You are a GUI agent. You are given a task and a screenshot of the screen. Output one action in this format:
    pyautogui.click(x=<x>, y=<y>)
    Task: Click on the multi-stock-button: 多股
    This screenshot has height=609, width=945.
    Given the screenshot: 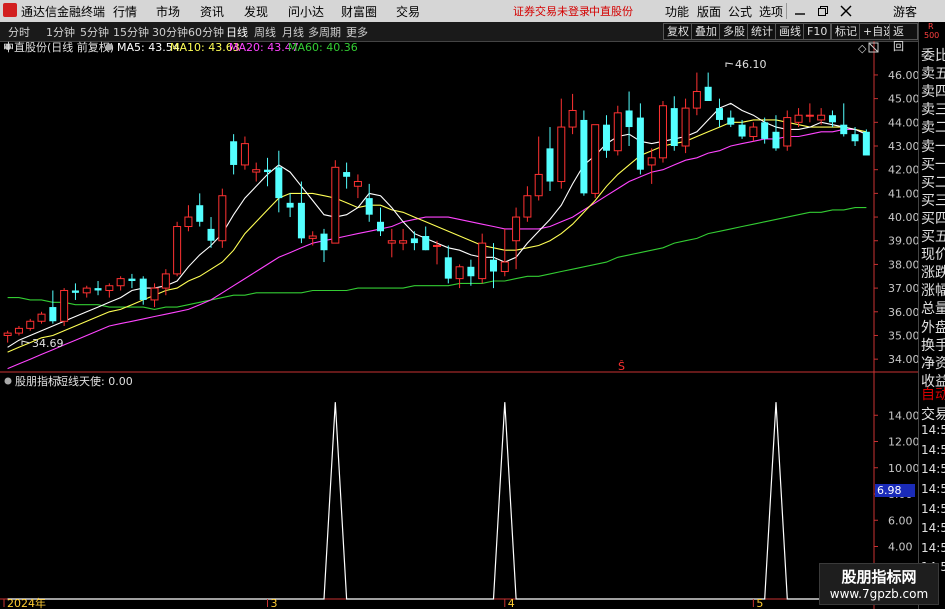 What is the action you would take?
    pyautogui.click(x=734, y=31)
    